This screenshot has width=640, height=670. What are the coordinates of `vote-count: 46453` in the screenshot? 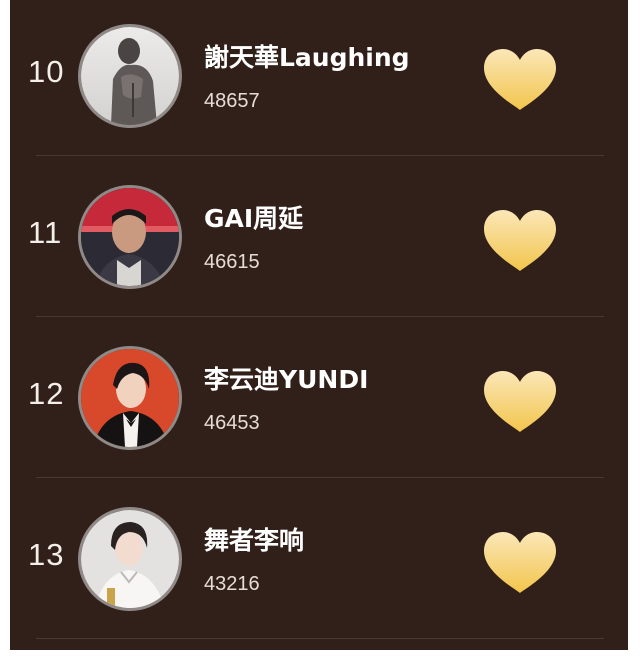 It's located at (232, 423).